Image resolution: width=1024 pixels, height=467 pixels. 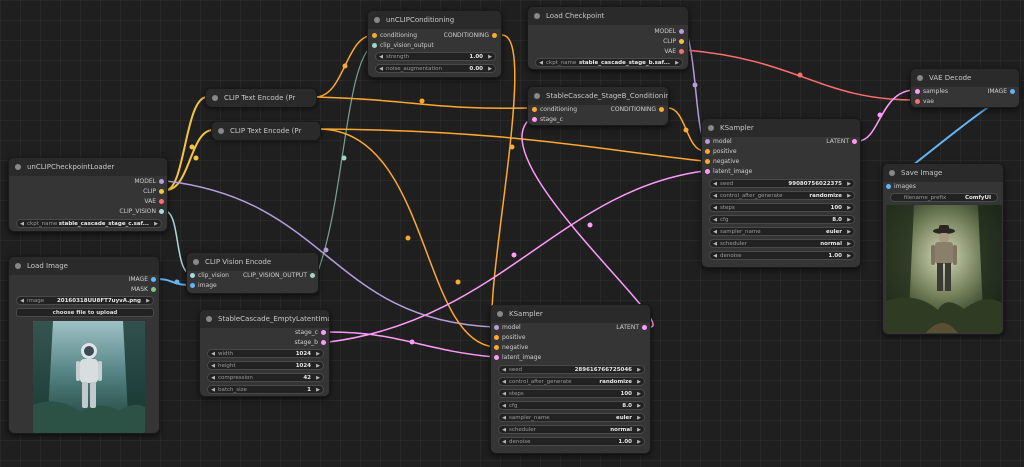 I want to click on seed-widget: ◀ seed 99080756022375 ▶, so click(x=782, y=183).